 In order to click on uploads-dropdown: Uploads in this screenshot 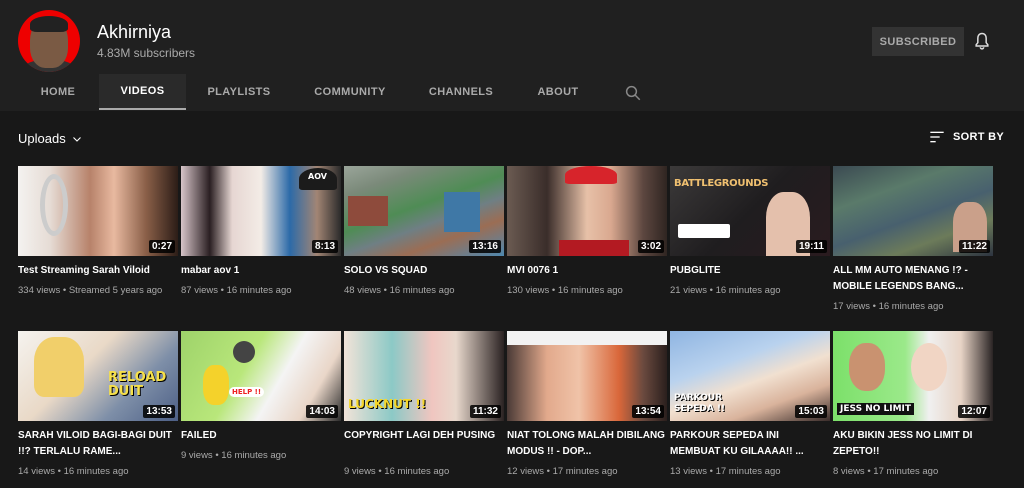, I will do `click(50, 138)`.